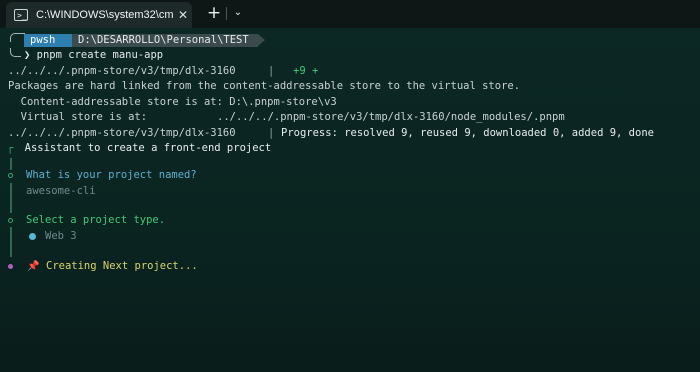 The height and width of the screenshot is (372, 700). What do you see at coordinates (350, 14) in the screenshot?
I see `title-bar: >_ C:\WINDOWS\system32\cmd.e ✕ + ⌄` at bounding box center [350, 14].